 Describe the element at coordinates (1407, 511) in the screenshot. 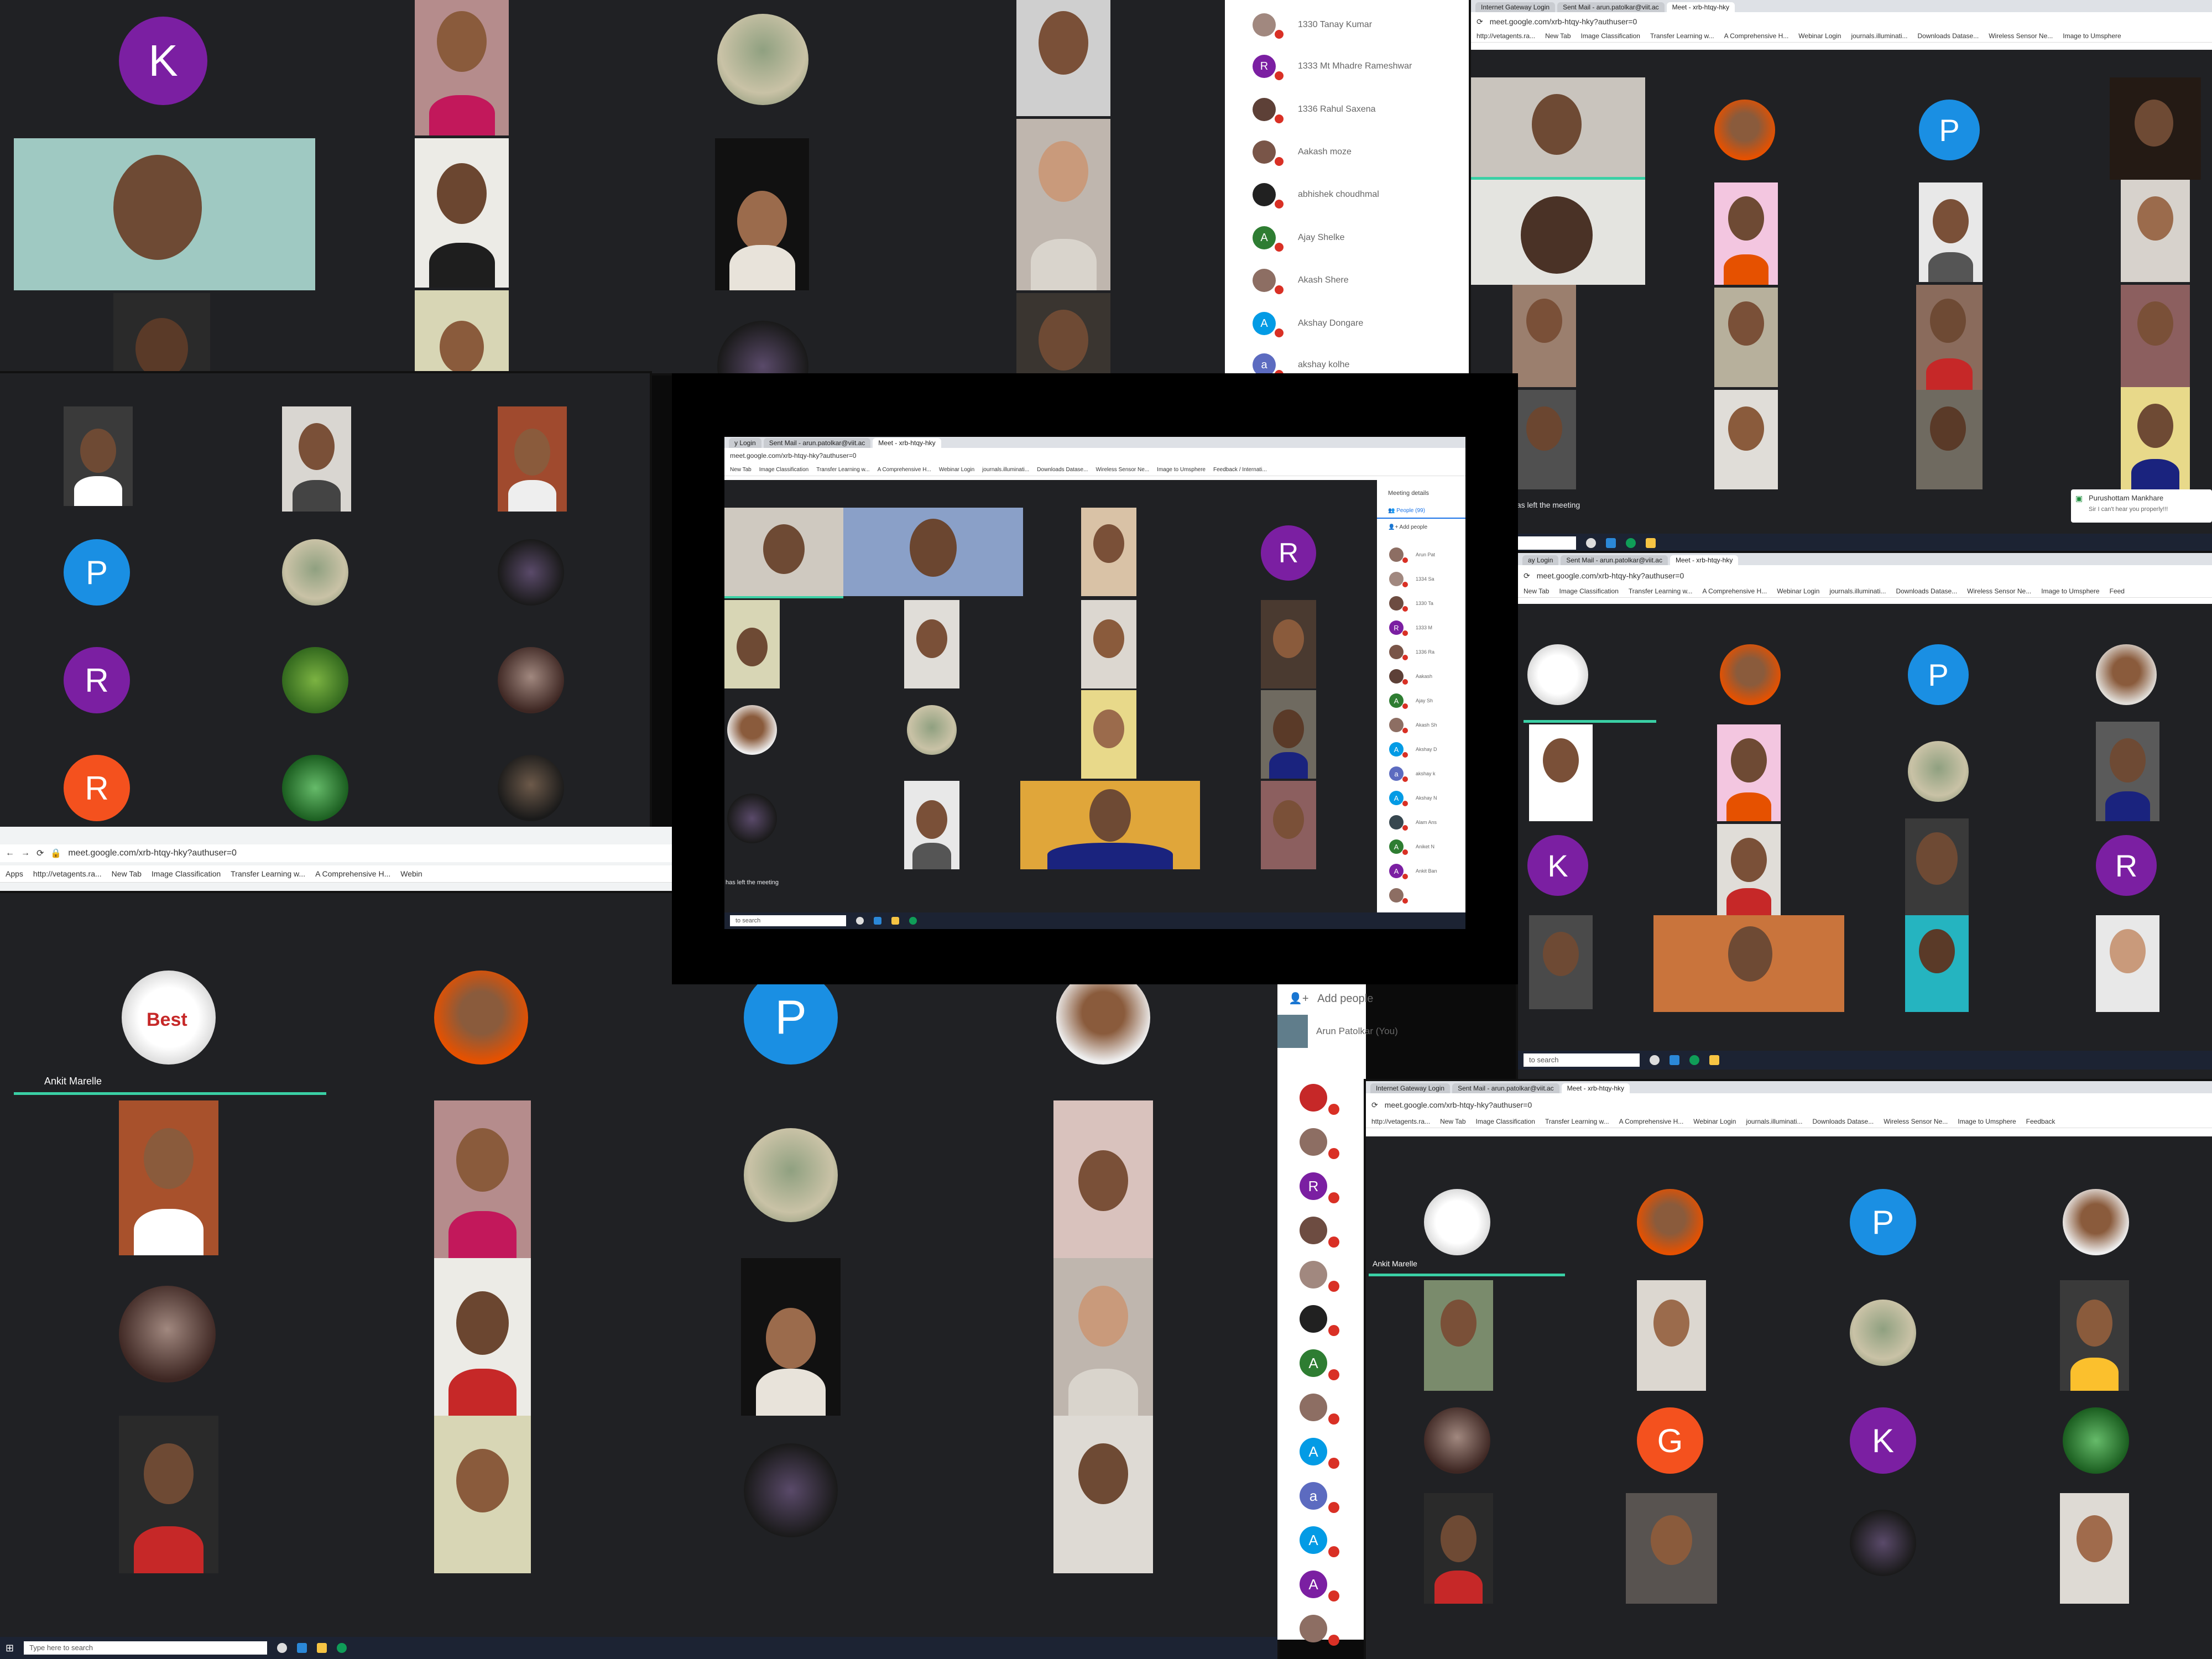

I see `people-tab: 👥 People (99)` at that location.